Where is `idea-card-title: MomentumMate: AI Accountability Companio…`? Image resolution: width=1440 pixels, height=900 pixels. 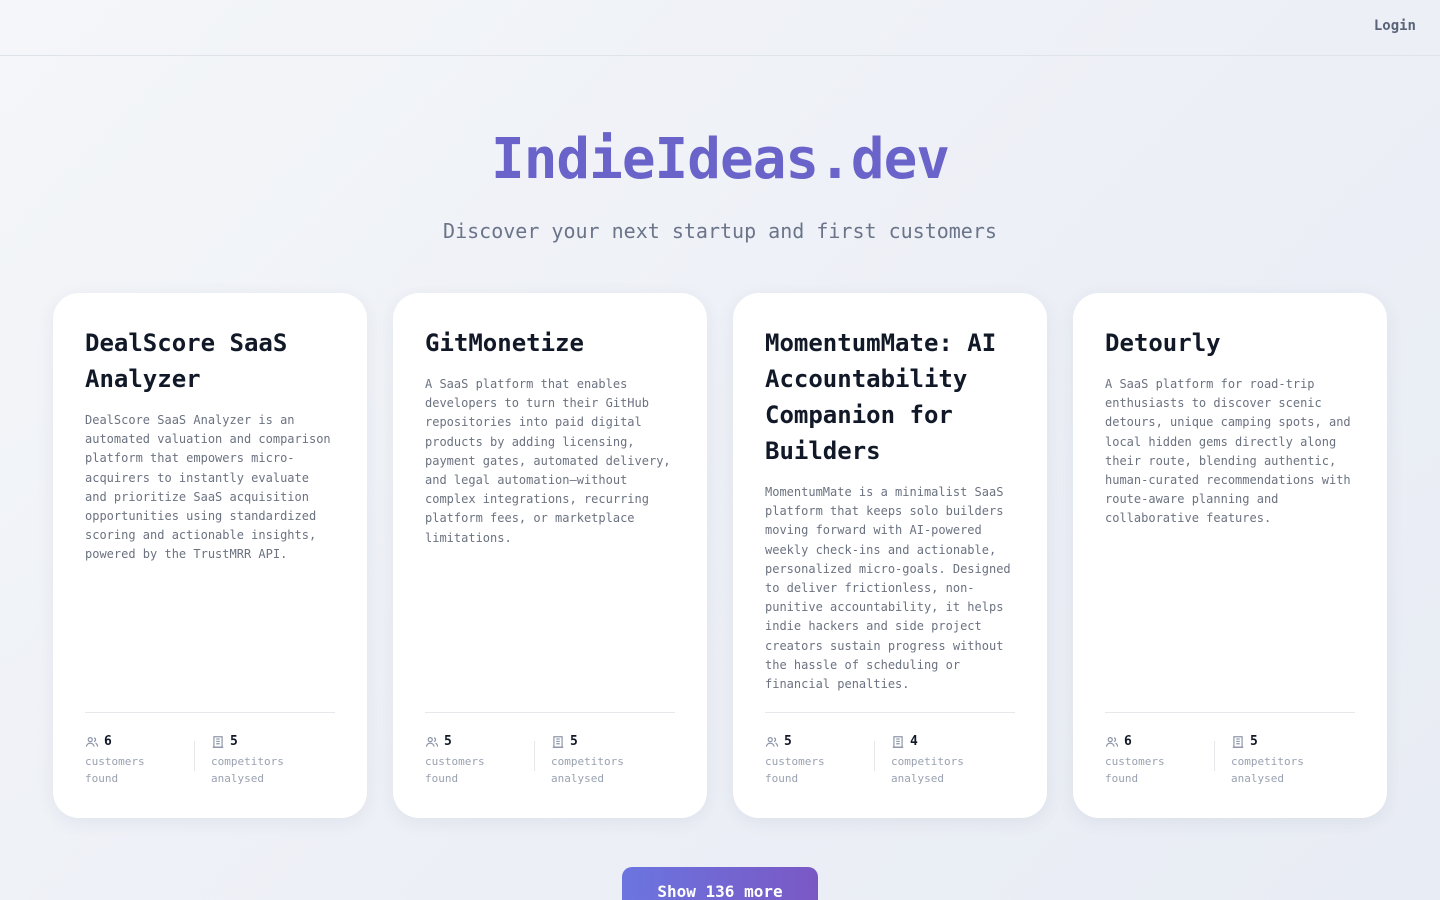
idea-card-title: MomentumMate: AI Accountability Companio… is located at coordinates (881, 397).